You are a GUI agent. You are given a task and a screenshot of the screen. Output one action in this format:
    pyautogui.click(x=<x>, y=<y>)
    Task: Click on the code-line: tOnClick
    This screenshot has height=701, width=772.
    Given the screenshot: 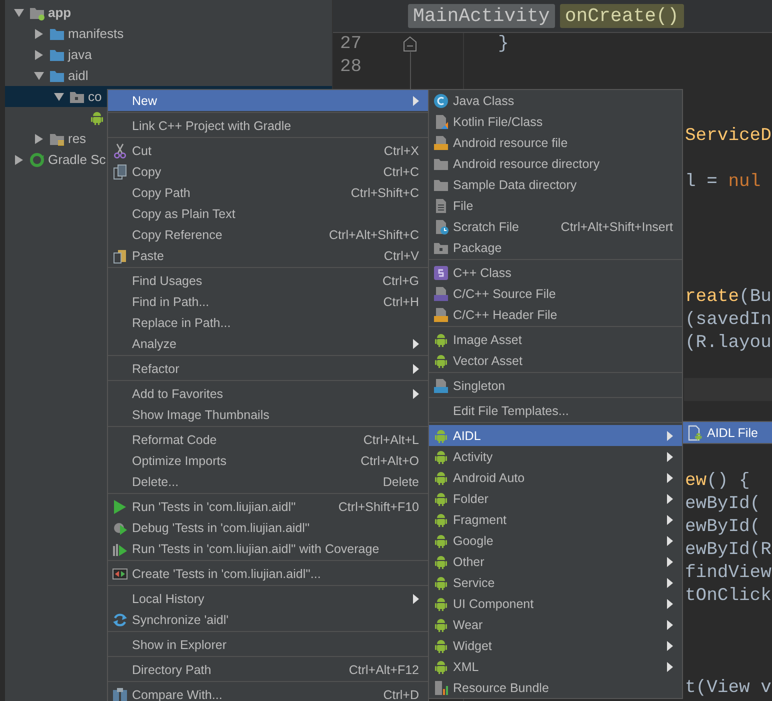 What is the action you would take?
    pyautogui.click(x=728, y=596)
    